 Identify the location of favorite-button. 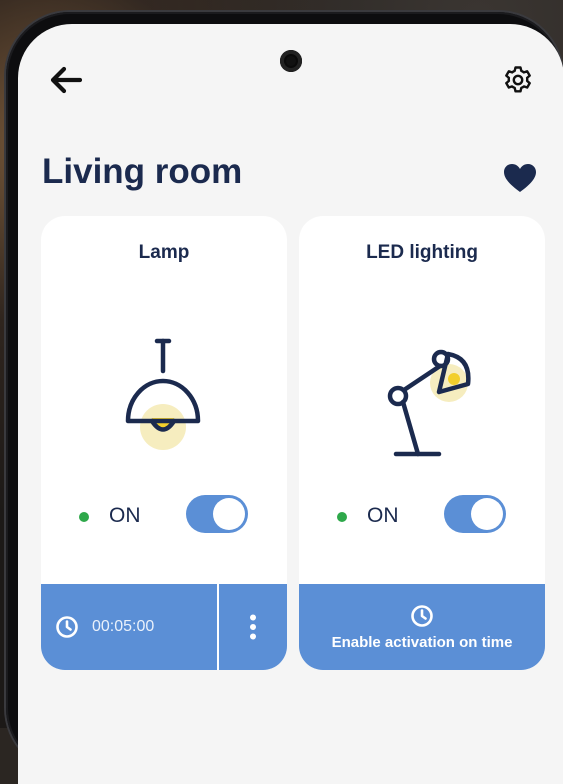
(520, 178).